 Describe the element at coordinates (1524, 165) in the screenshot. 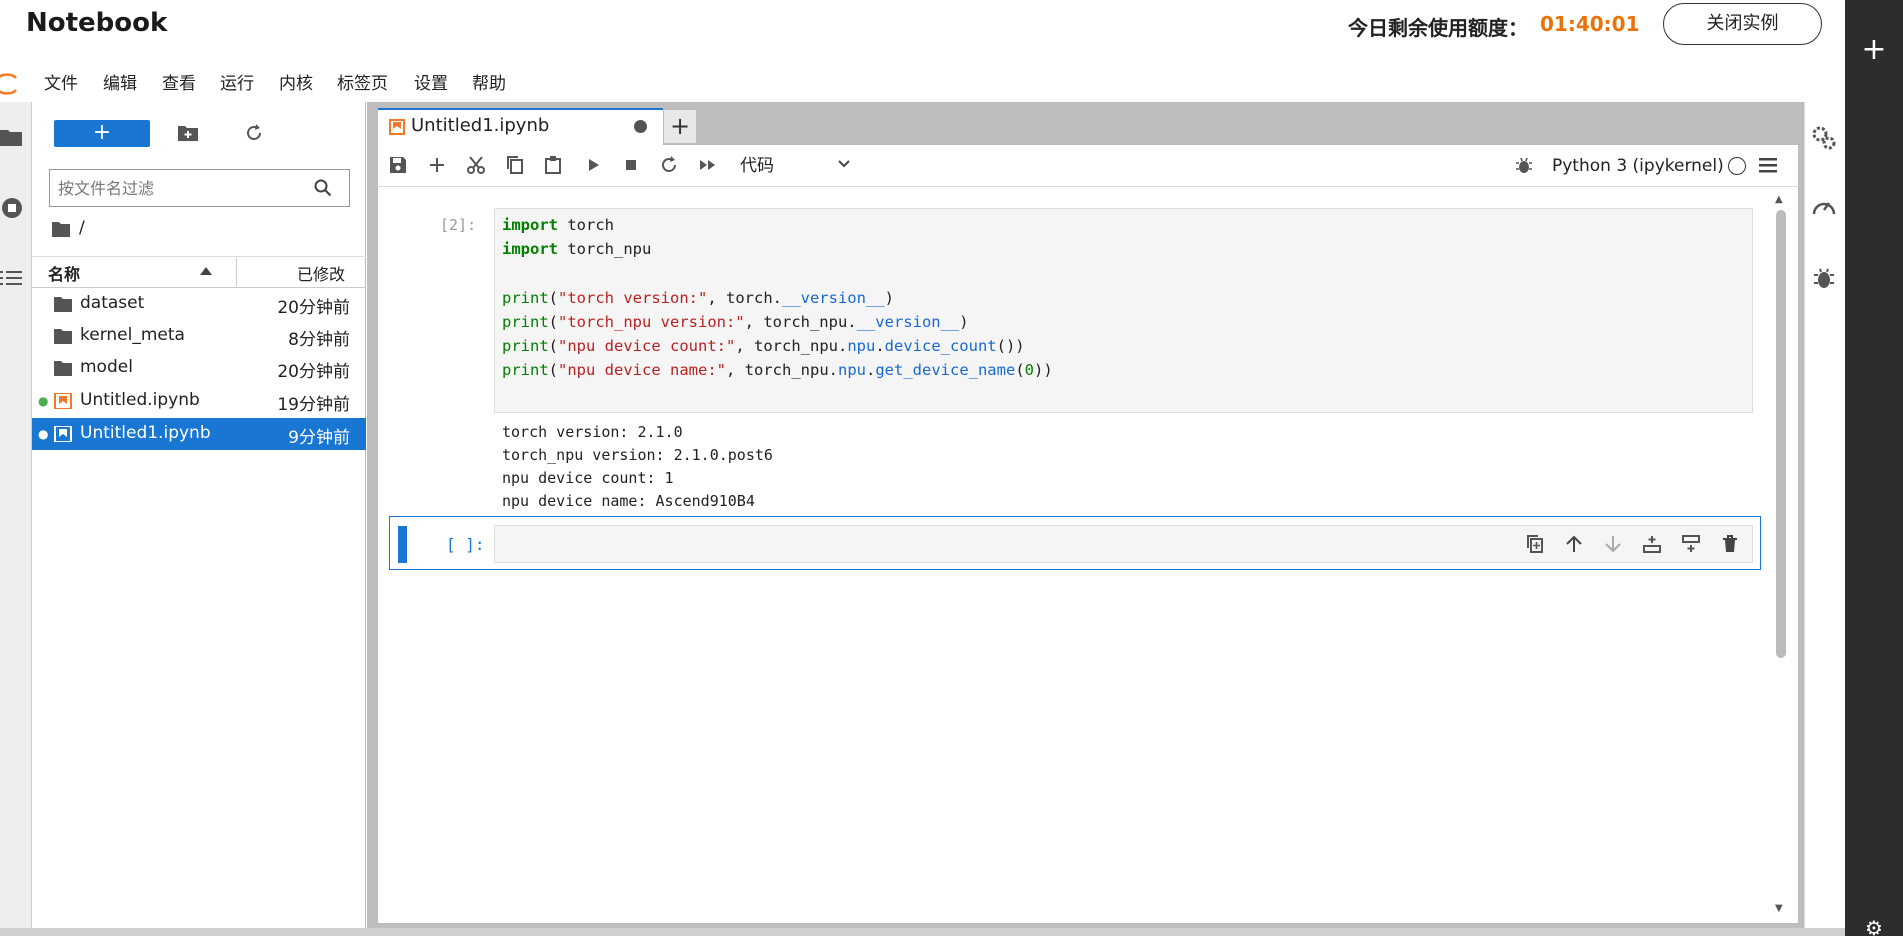

I see `bug-icon` at that location.